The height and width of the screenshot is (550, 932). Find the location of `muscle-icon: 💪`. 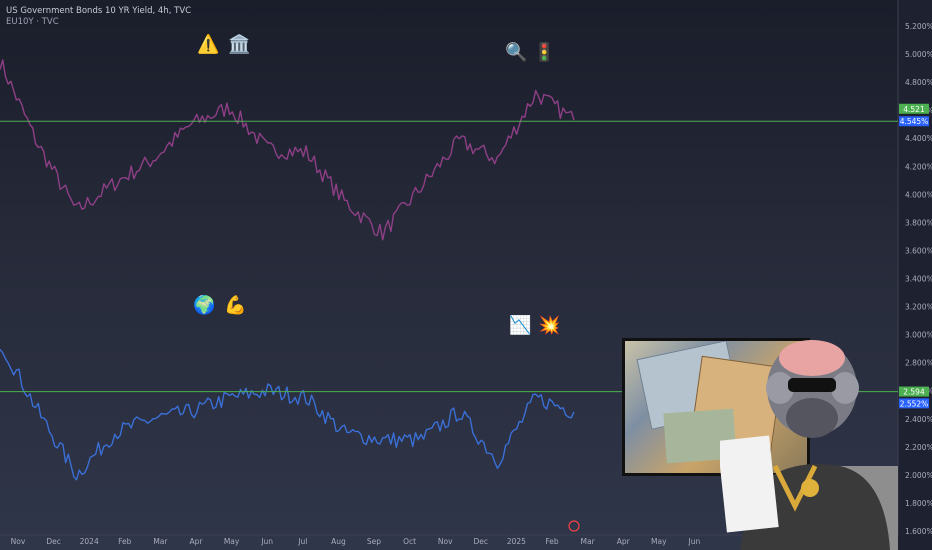

muscle-icon: 💪 is located at coordinates (235, 305).